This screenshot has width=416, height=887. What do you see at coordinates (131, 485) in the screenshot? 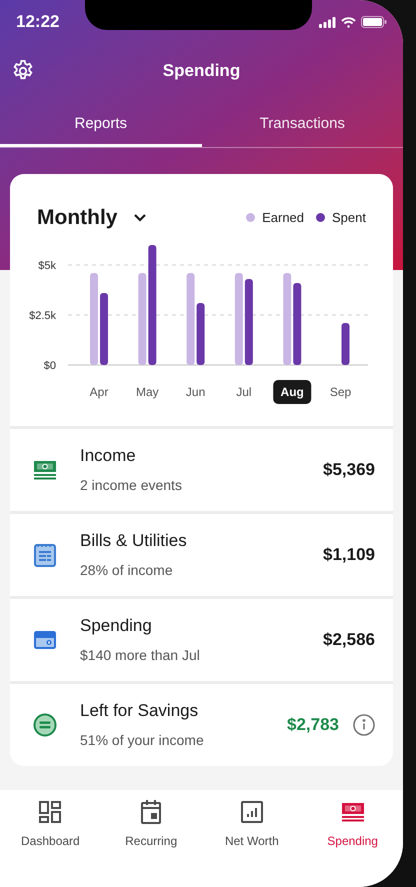
I see `row-subtitle: 2 income events` at bounding box center [131, 485].